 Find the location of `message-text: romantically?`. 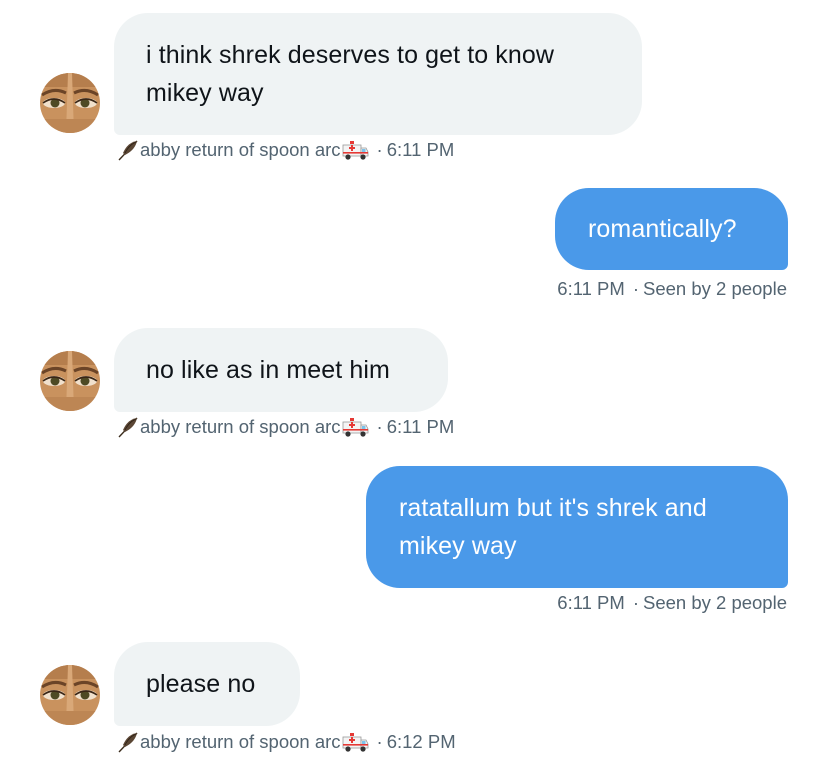

message-text: romantically? is located at coordinates (662, 229).